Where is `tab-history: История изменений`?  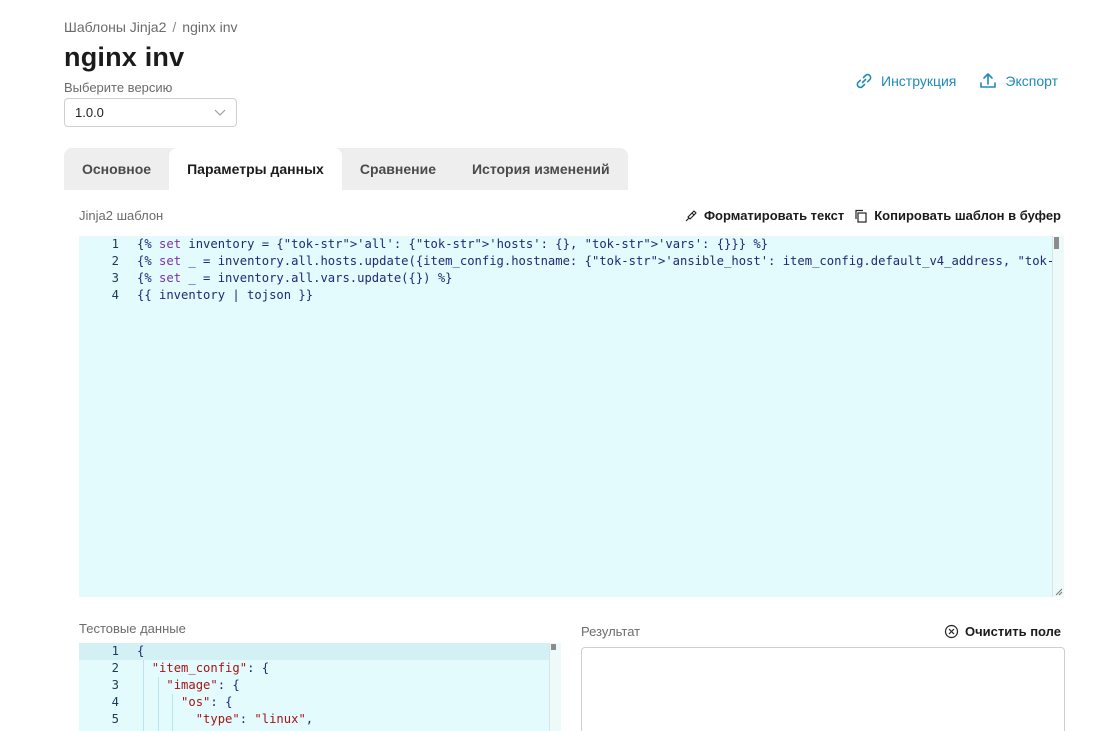
tab-history: История изменений is located at coordinates (541, 169).